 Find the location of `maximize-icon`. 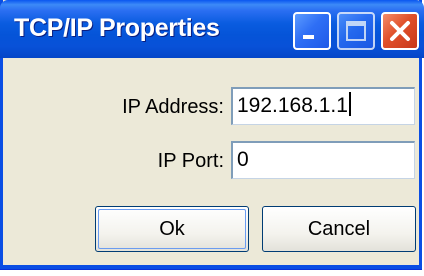

maximize-icon is located at coordinates (356, 31).